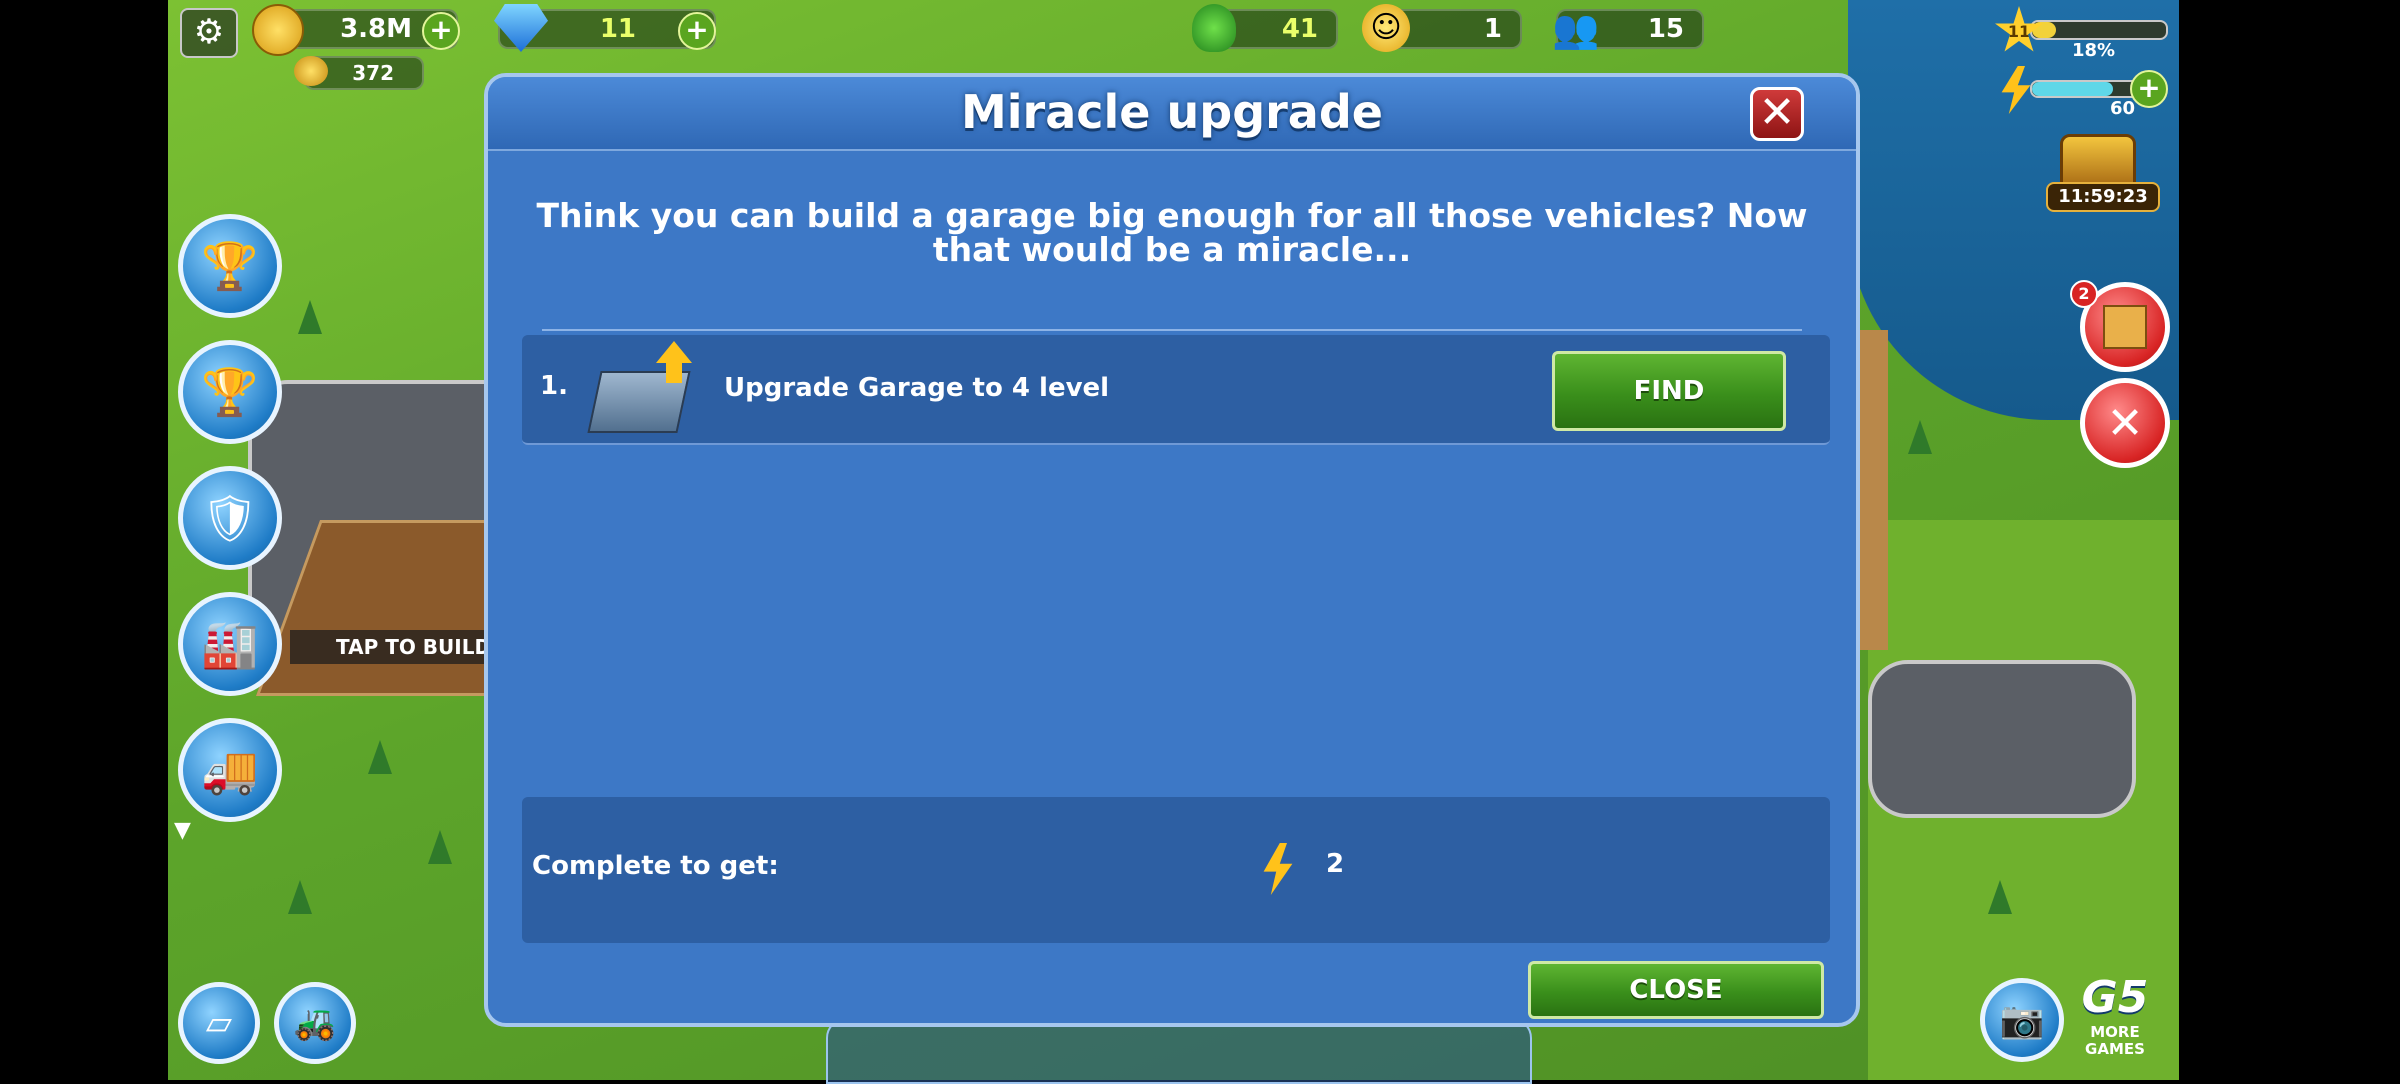  Describe the element at coordinates (1492, 29) in the screenshot. I see `happiness-value: 1` at that location.